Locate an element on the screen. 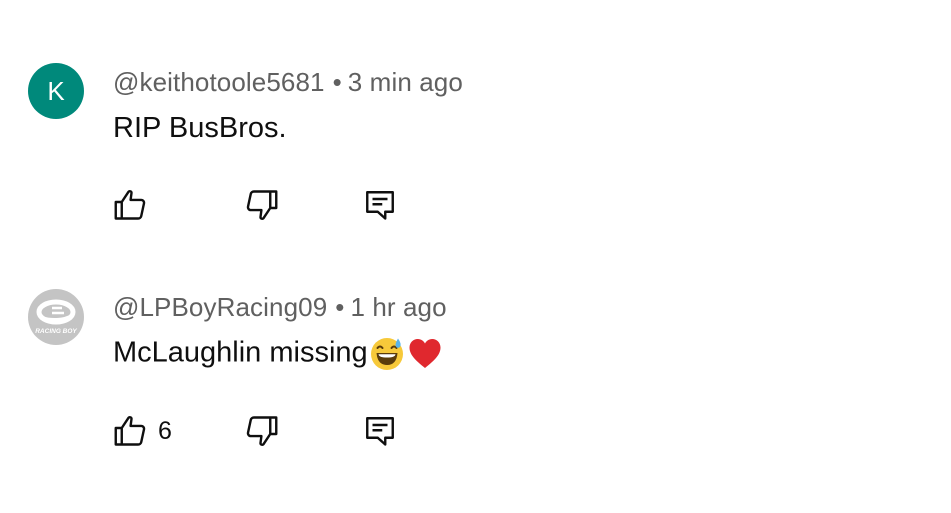 The height and width of the screenshot is (513, 951). comment-text-body: RIP BusBros. is located at coordinates (200, 128).